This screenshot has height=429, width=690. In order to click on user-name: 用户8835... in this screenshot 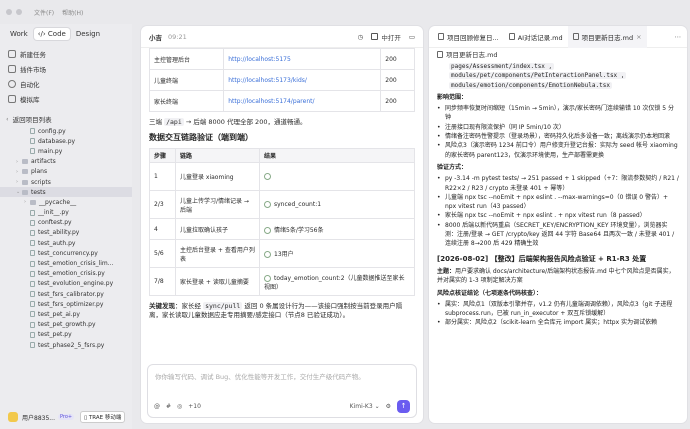, I will do `click(38, 417)`.